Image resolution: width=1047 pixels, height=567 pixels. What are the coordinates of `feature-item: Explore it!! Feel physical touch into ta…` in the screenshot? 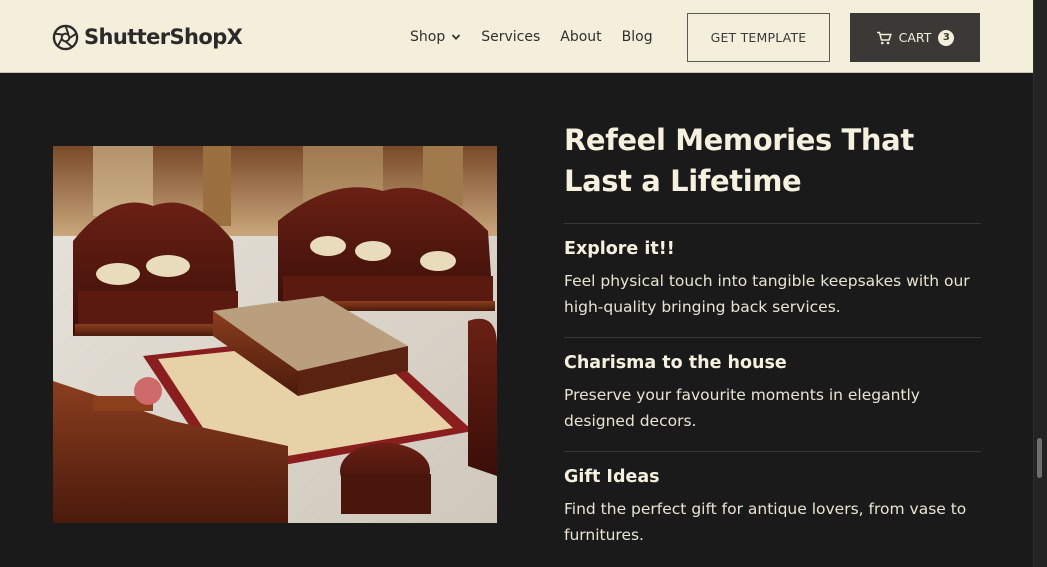 It's located at (772, 279).